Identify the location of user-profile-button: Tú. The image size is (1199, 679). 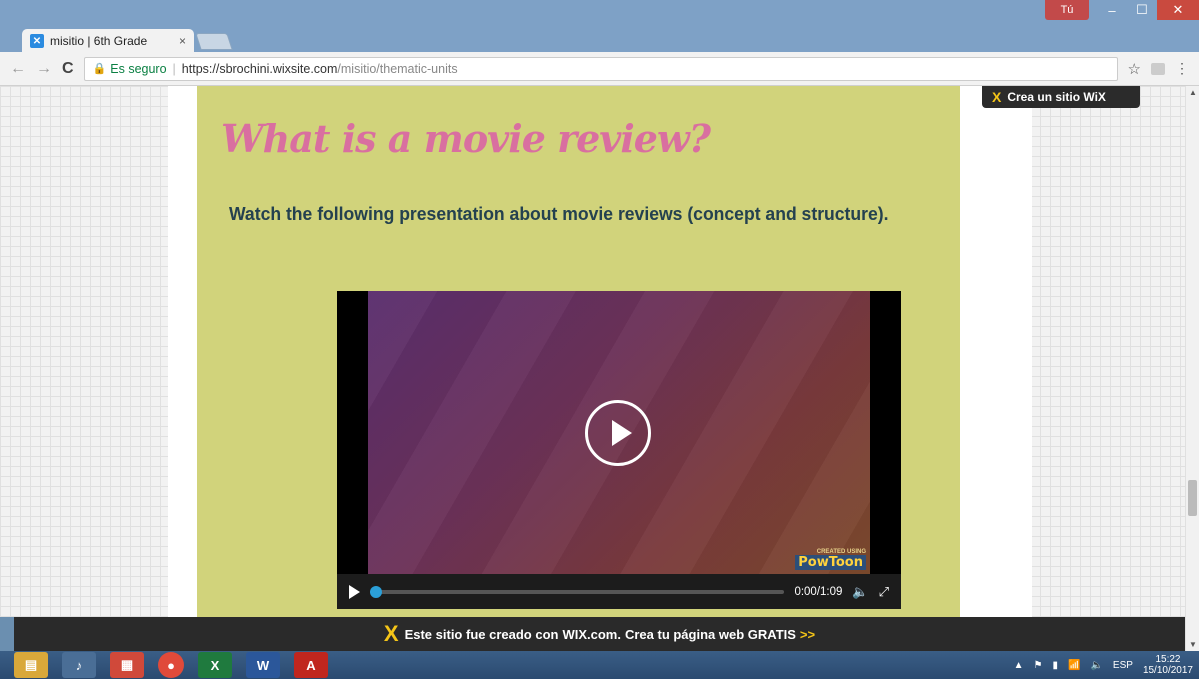
(1067, 10).